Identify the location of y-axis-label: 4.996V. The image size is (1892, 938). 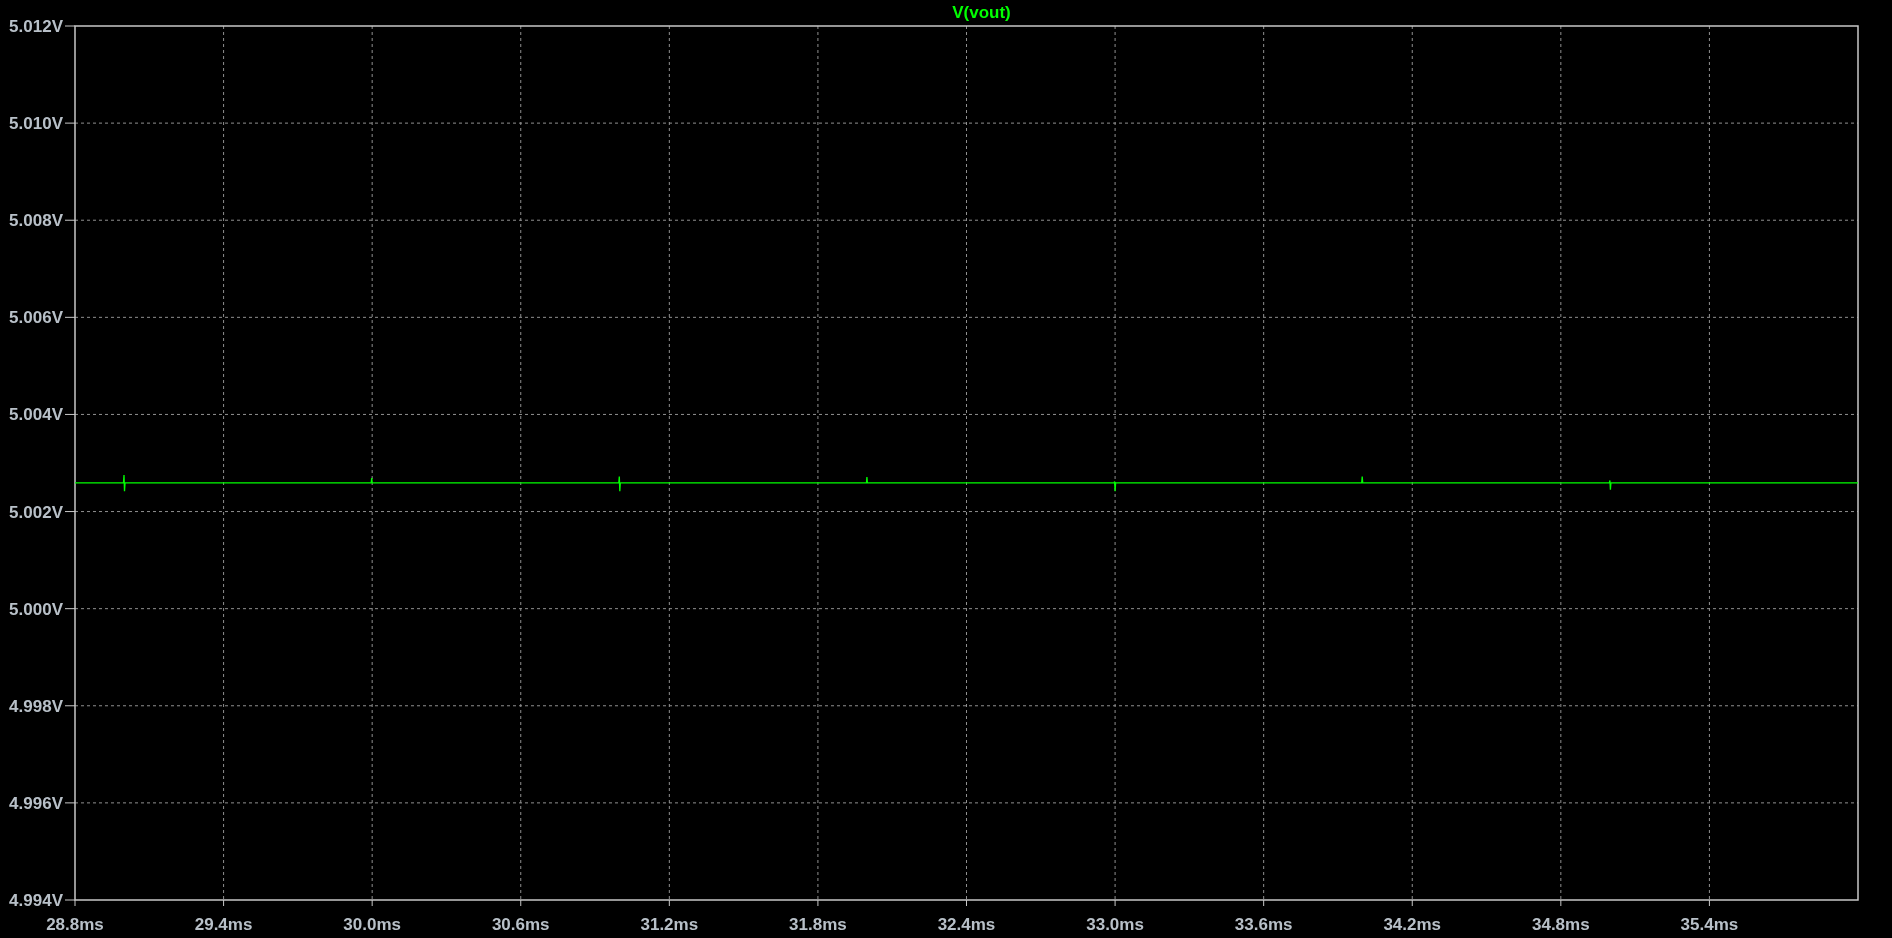
(36, 803).